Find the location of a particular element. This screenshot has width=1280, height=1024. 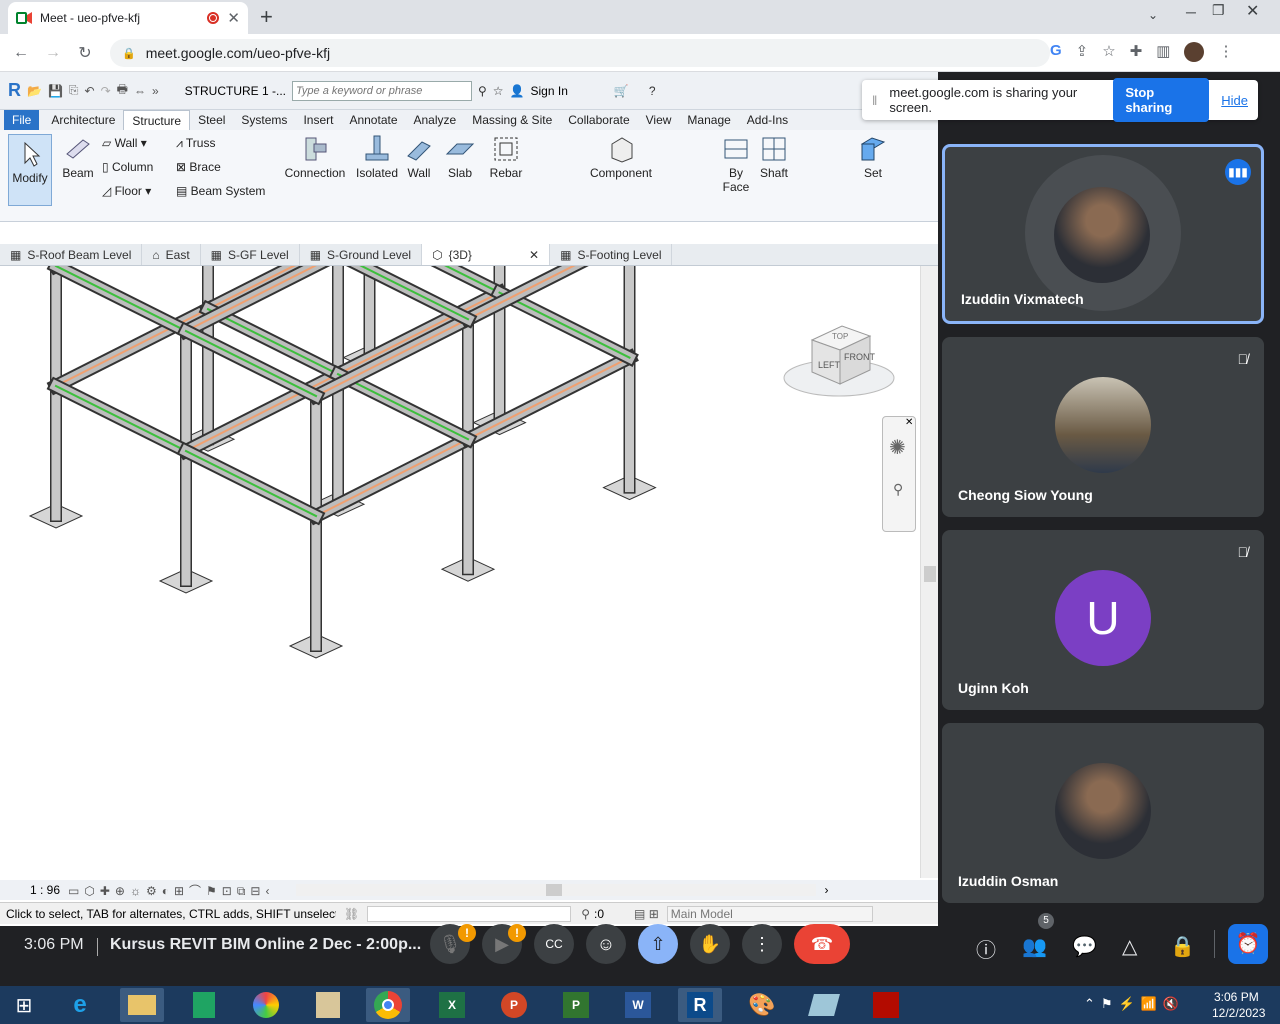

undo-icon: ↶ is located at coordinates (90, 91).